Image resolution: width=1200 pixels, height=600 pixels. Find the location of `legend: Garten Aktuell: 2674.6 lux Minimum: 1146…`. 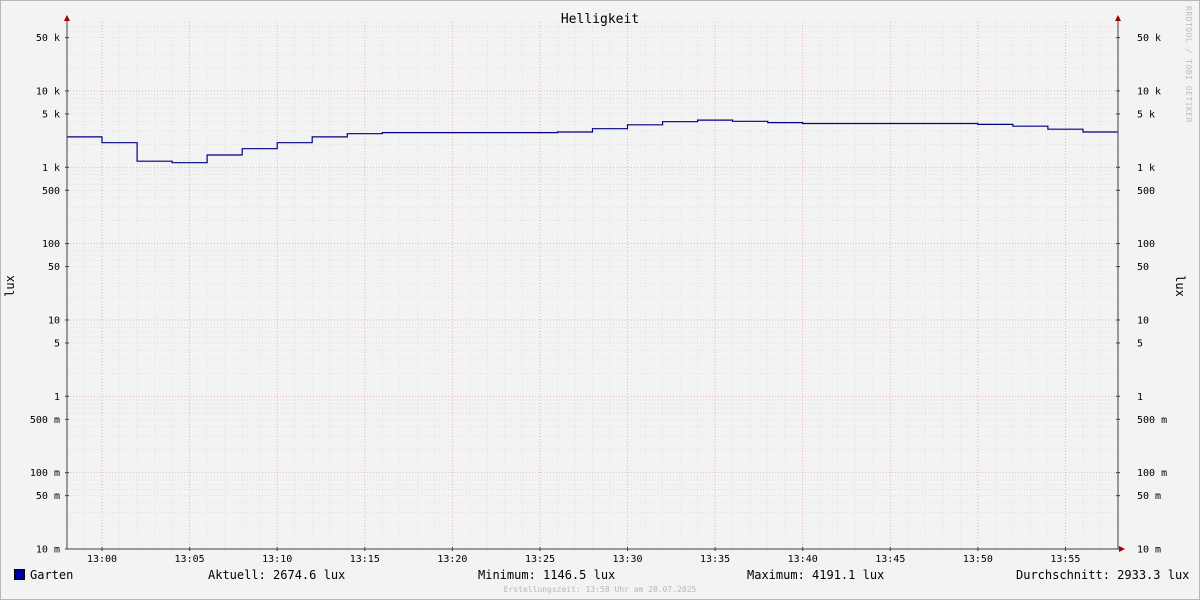

legend: Garten Aktuell: 2674.6 lux Minimum: 1146… is located at coordinates (602, 576).